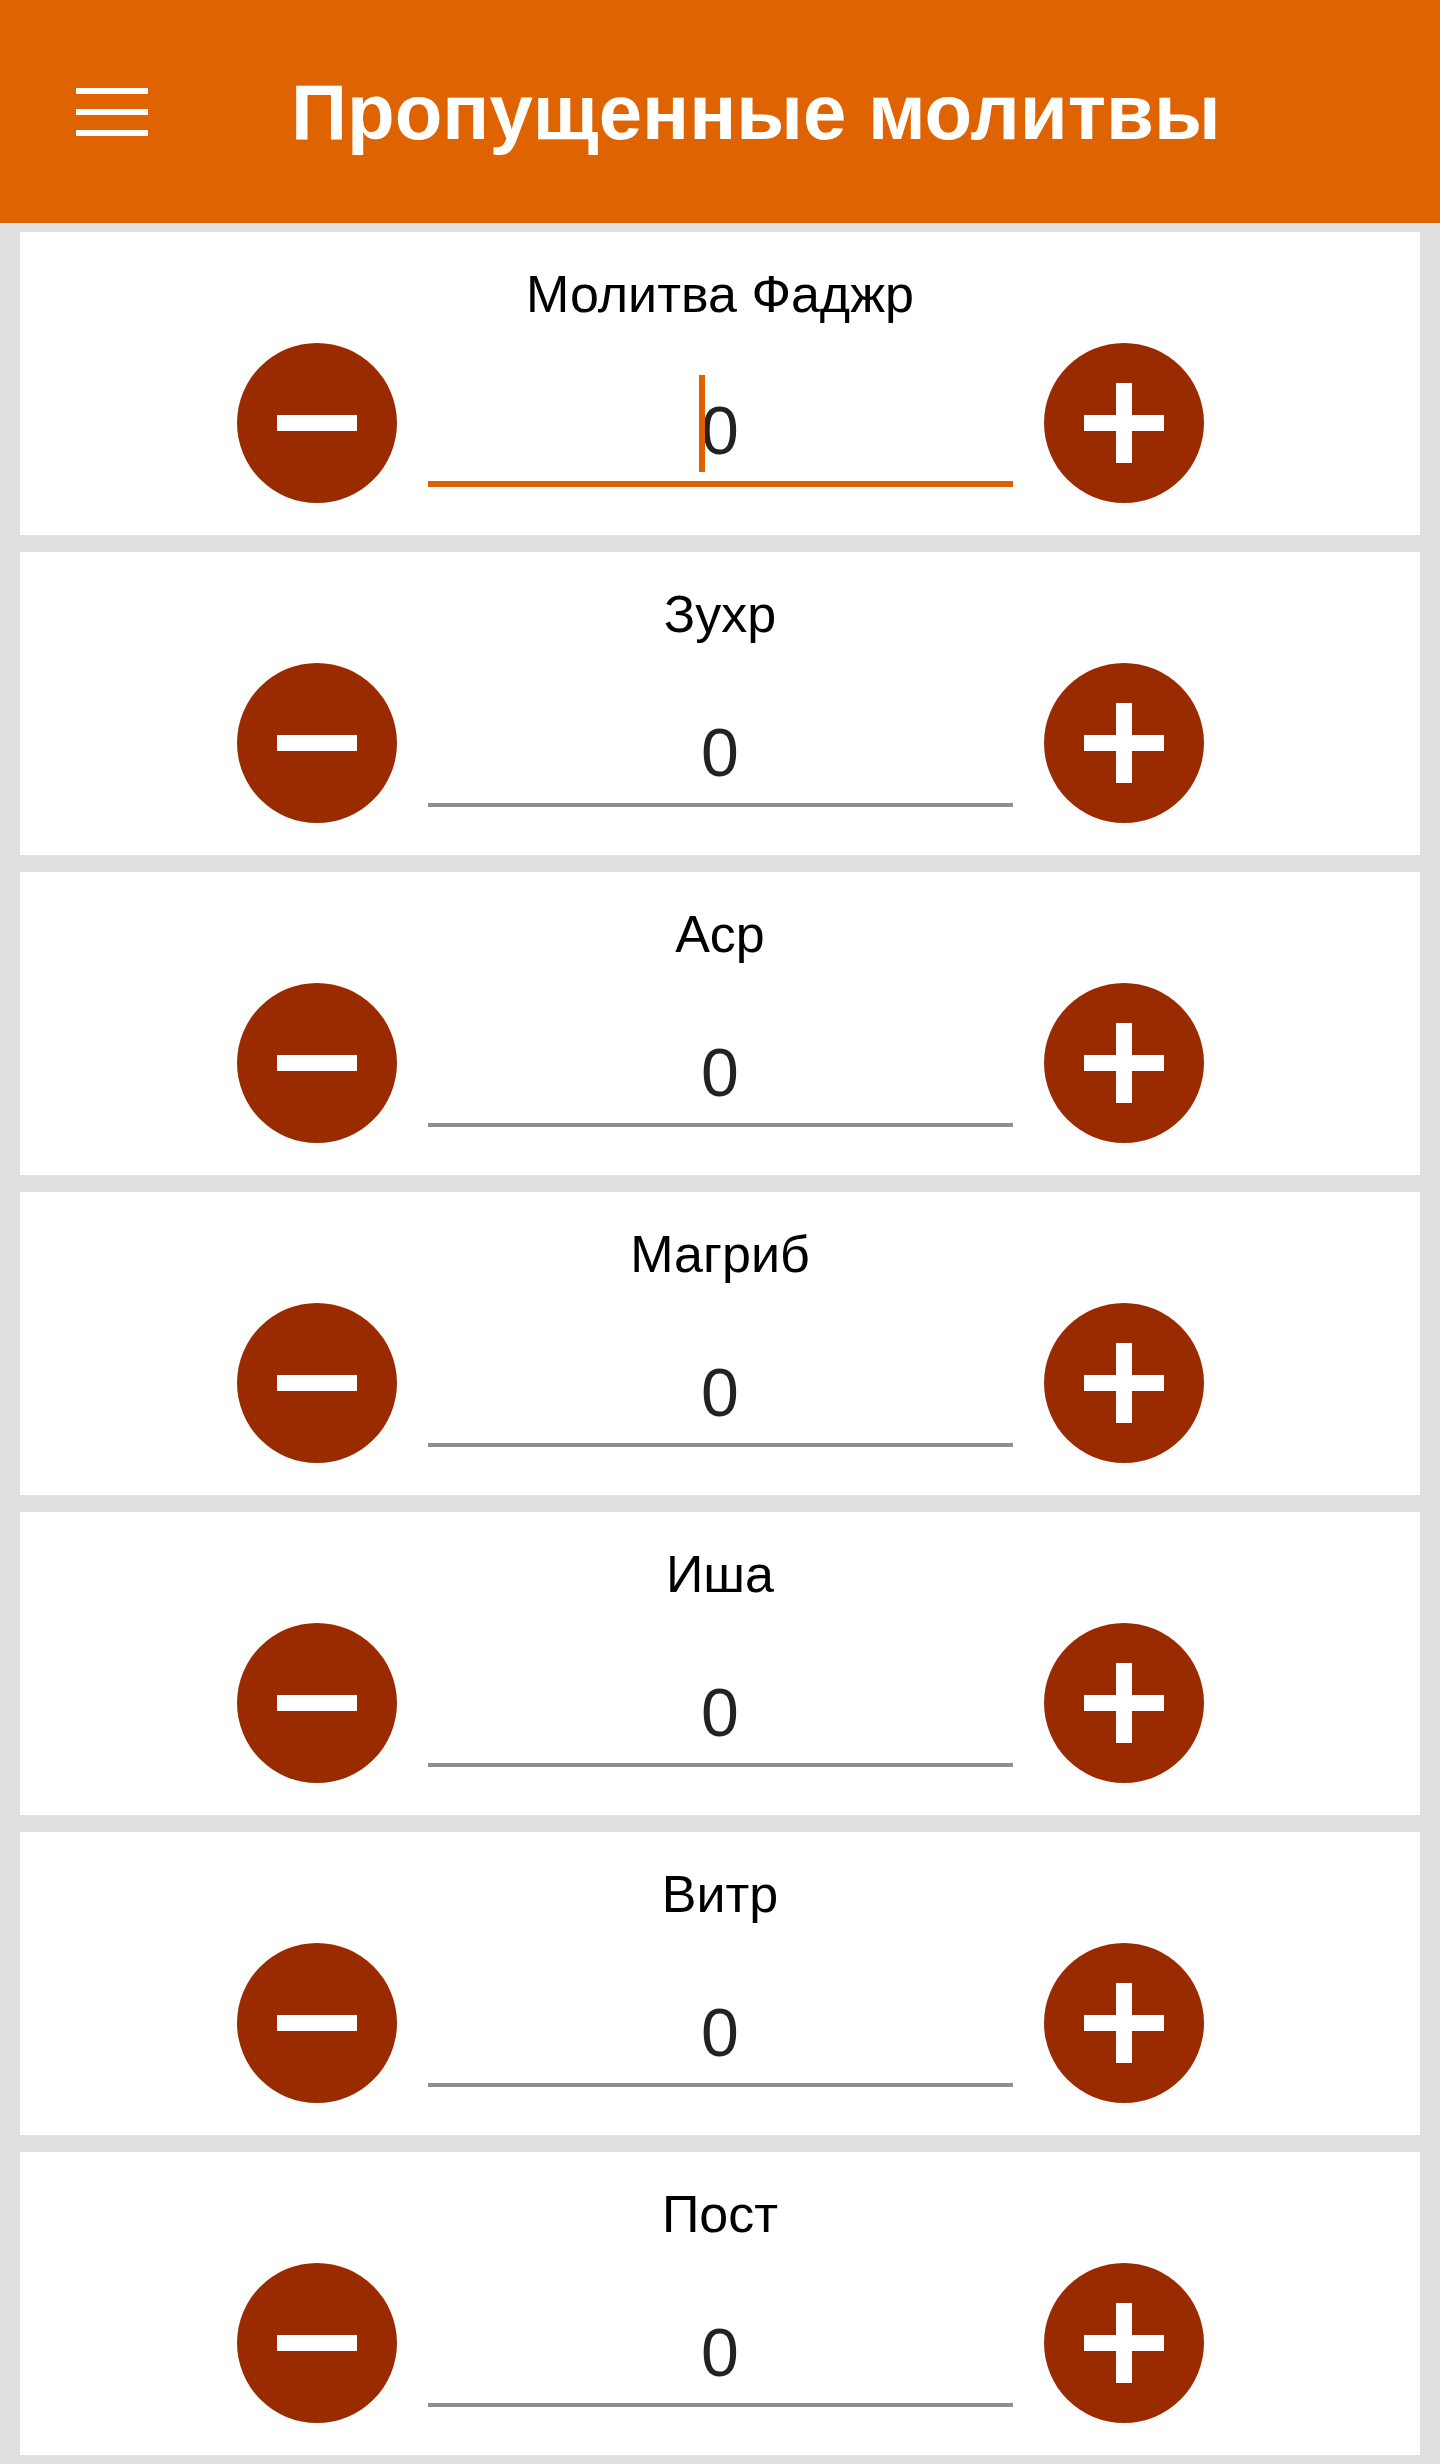 This screenshot has height=2464, width=1440. Describe the element at coordinates (702, 423) in the screenshot. I see `text-cursor-icon` at that location.